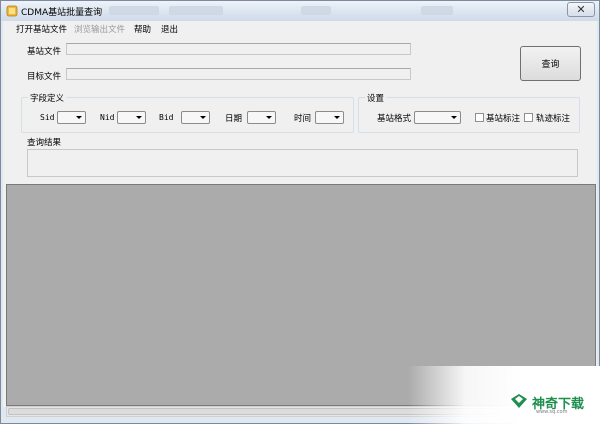 This screenshot has height=424, width=600. I want to click on base-mark-label: 基站标注, so click(503, 119).